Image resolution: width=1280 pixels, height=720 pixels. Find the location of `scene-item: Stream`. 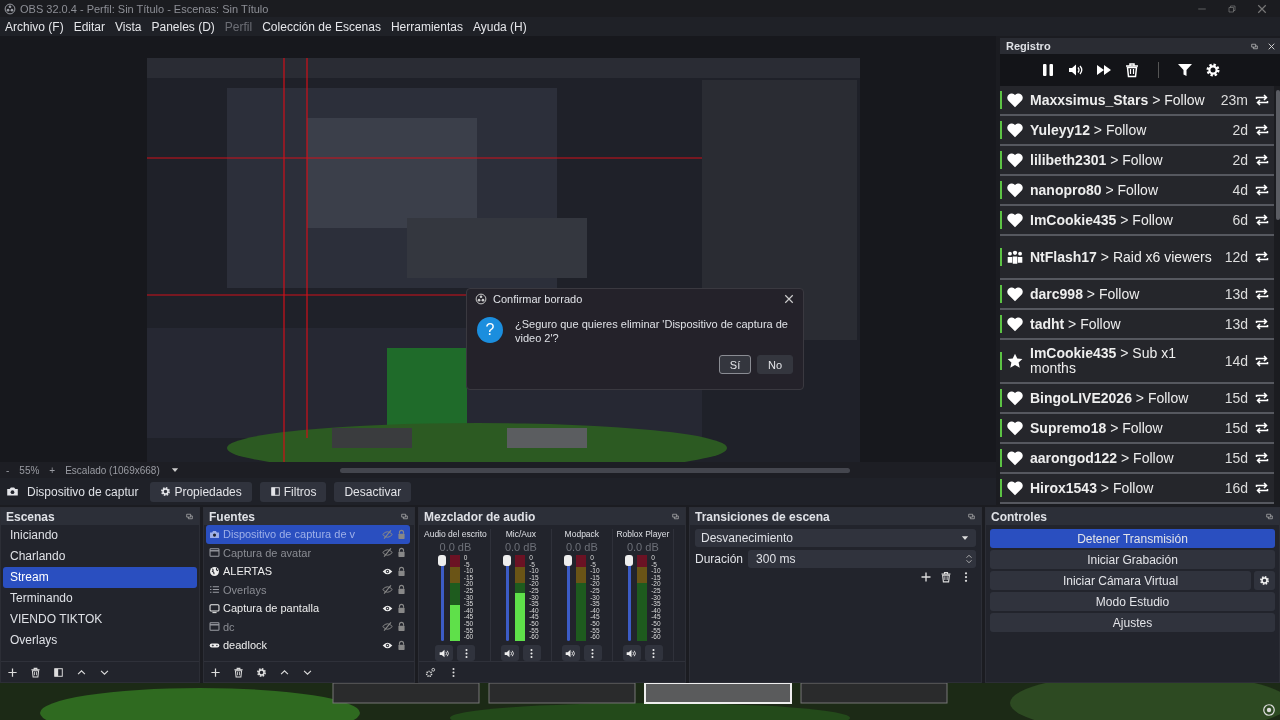

scene-item: Stream is located at coordinates (100, 577).